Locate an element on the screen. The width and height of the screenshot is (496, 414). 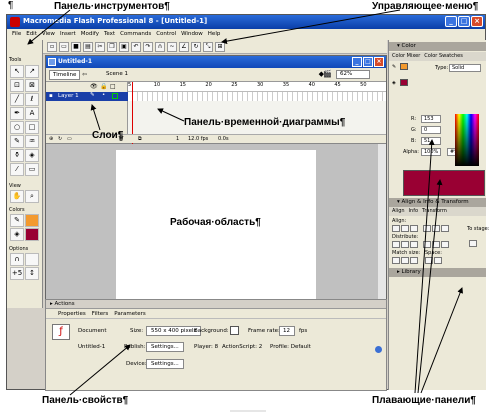
hand-tool-icon: ✋ is located at coordinates (17, 196).